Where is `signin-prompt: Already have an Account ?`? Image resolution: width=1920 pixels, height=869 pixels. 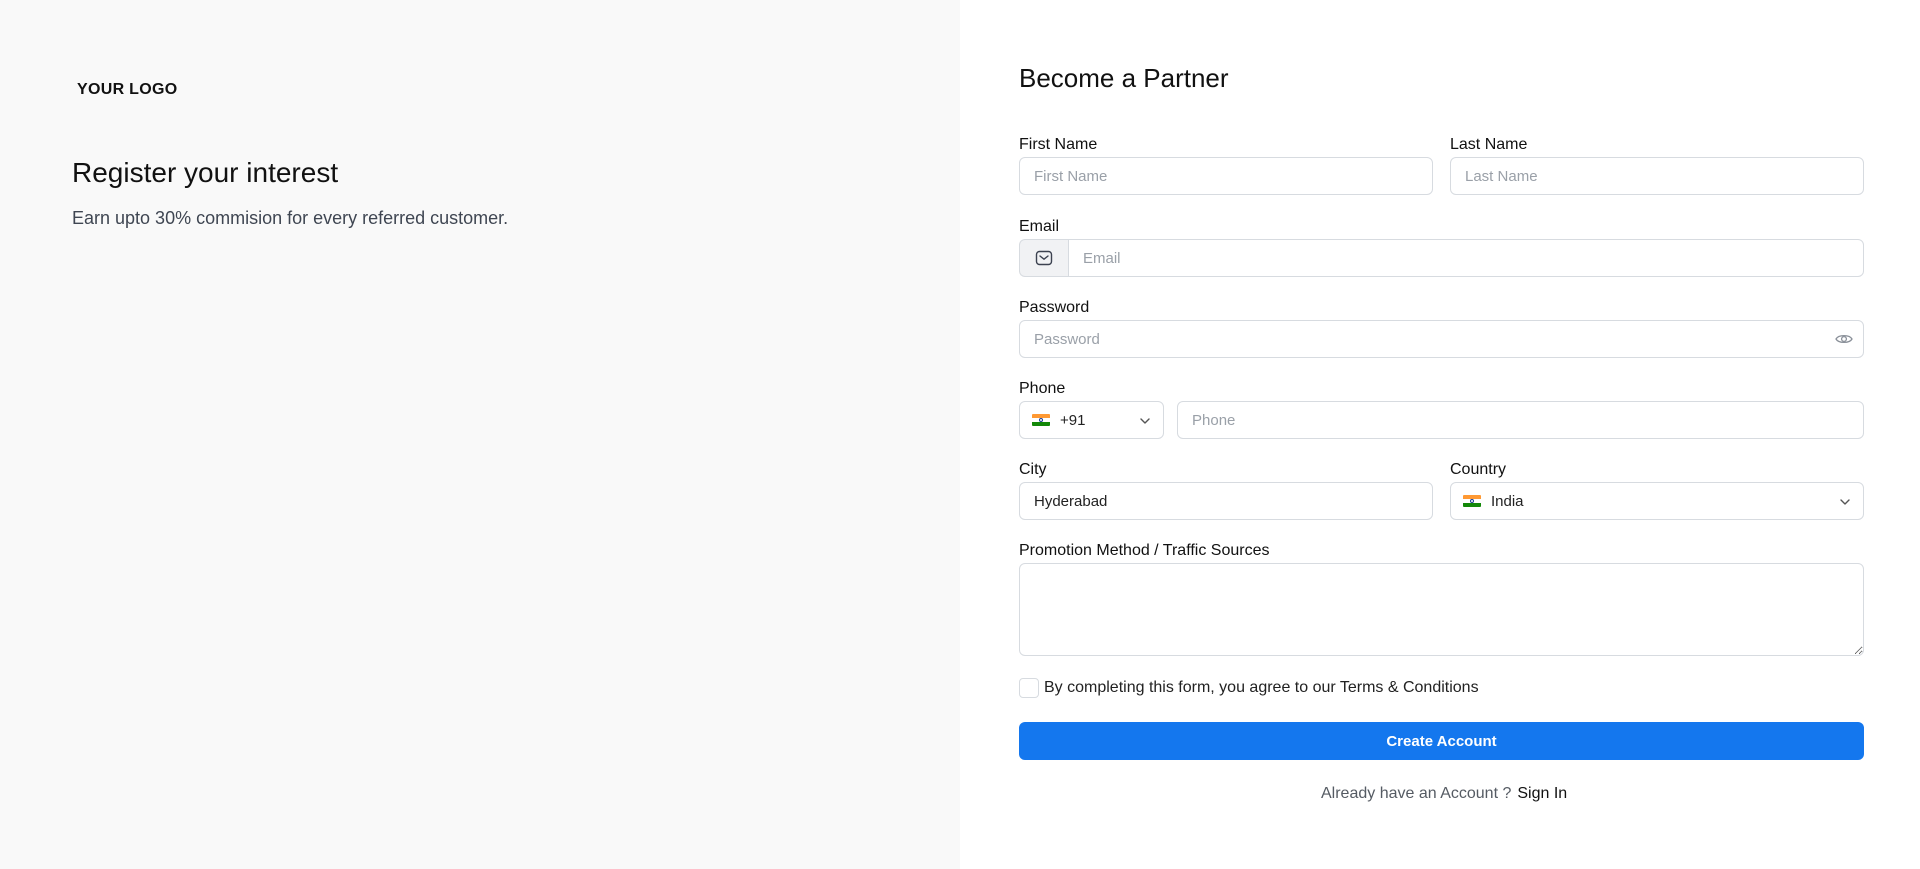 signin-prompt: Already have an Account ? is located at coordinates (1416, 793).